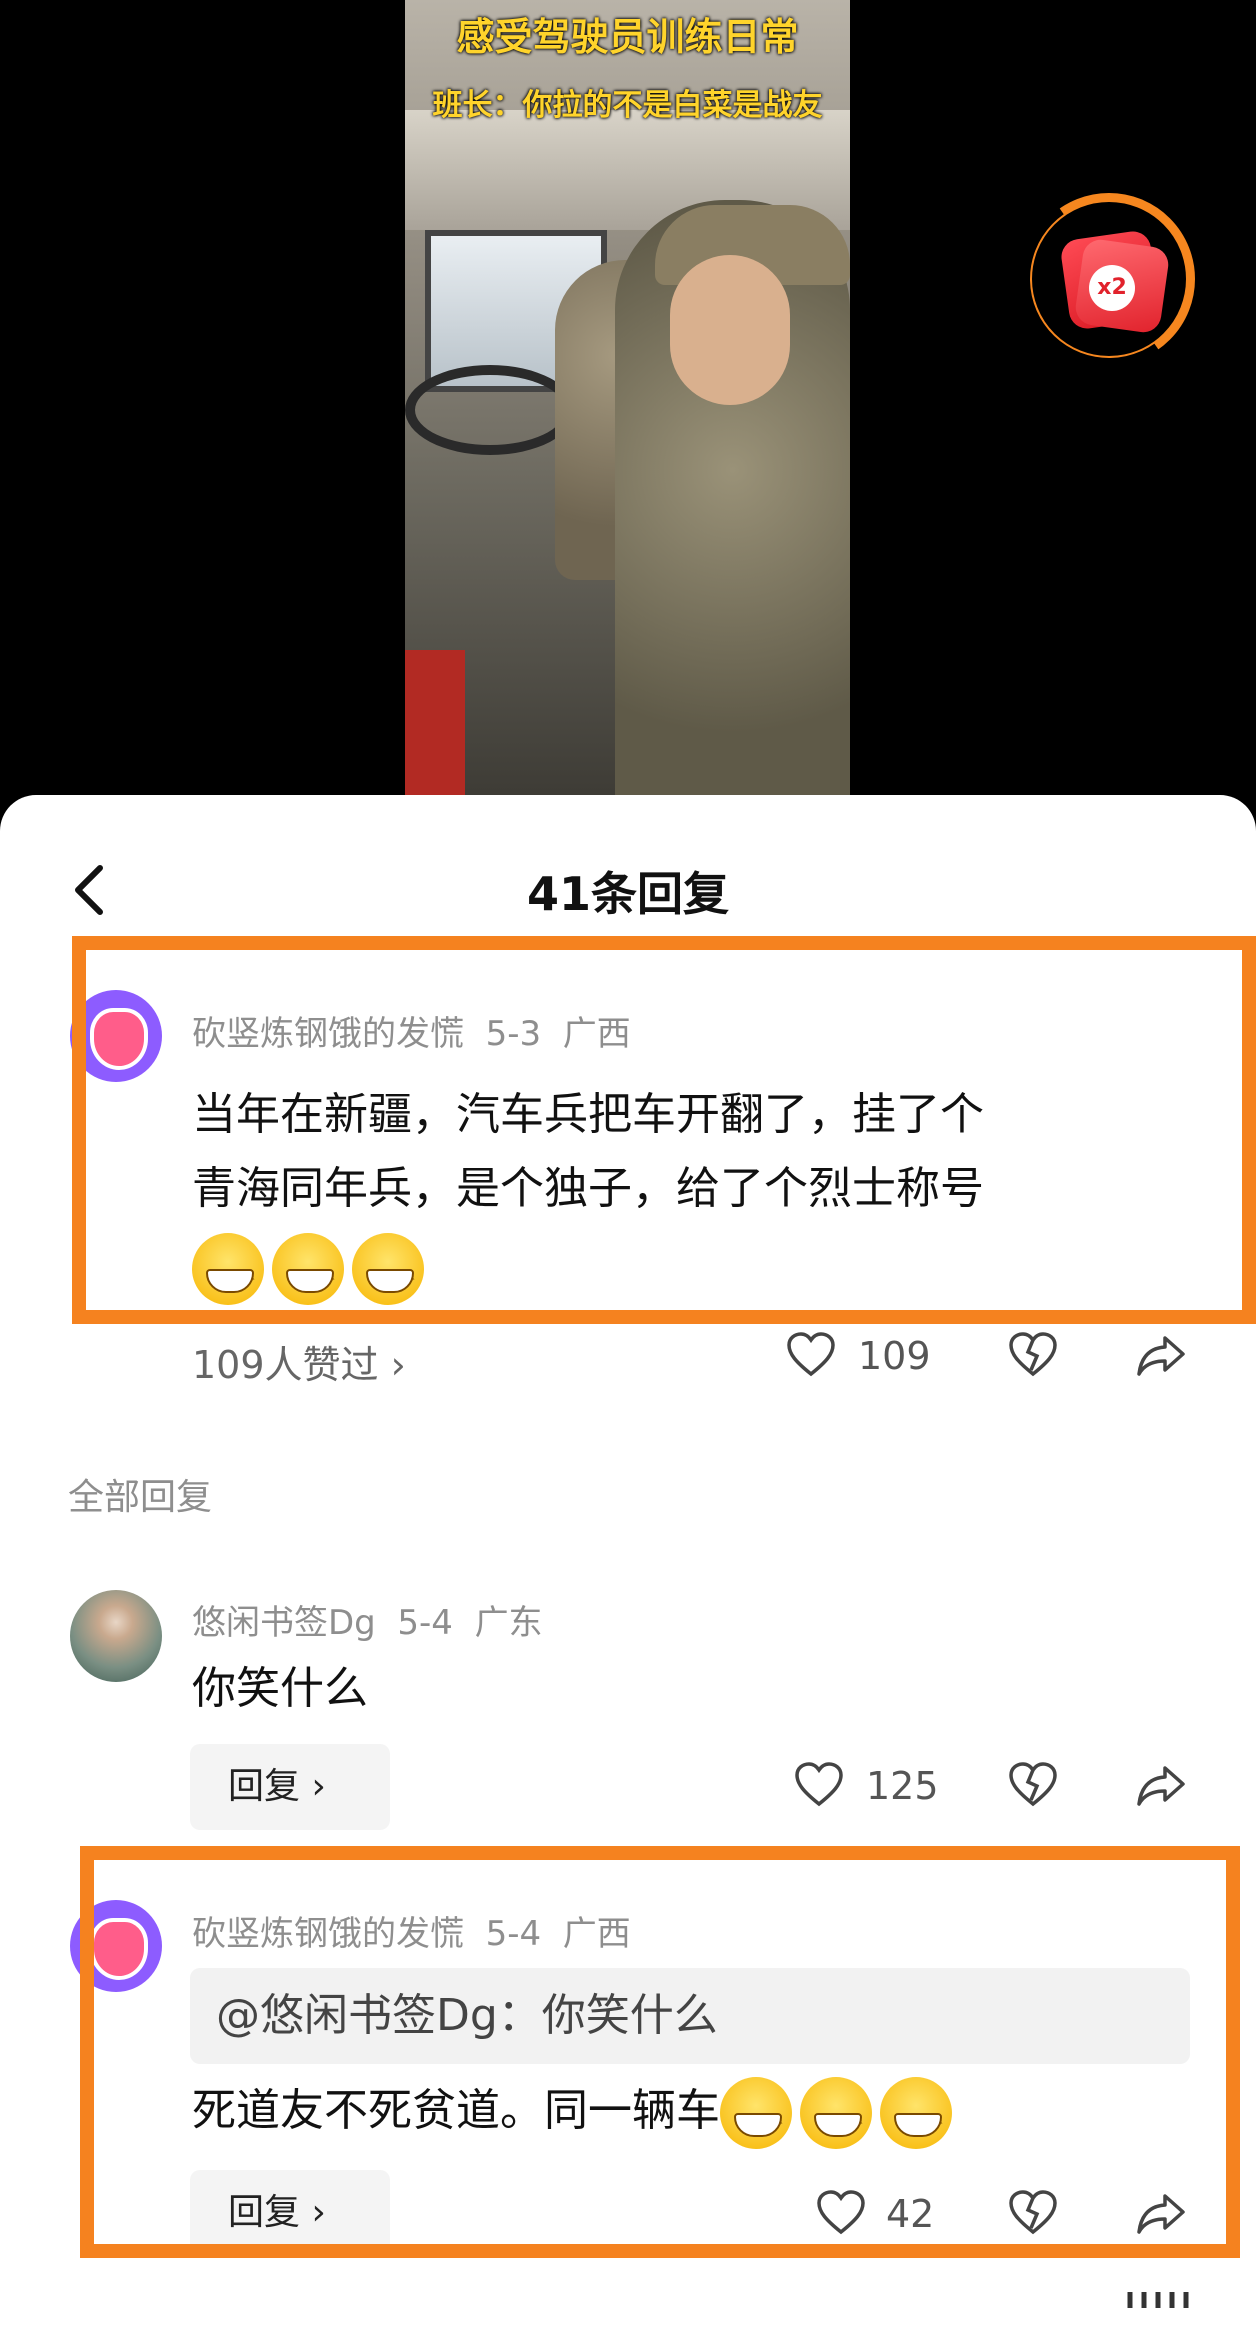 The image size is (1256, 2333). Describe the element at coordinates (627, 894) in the screenshot. I see `page-title: 41条回复` at that location.